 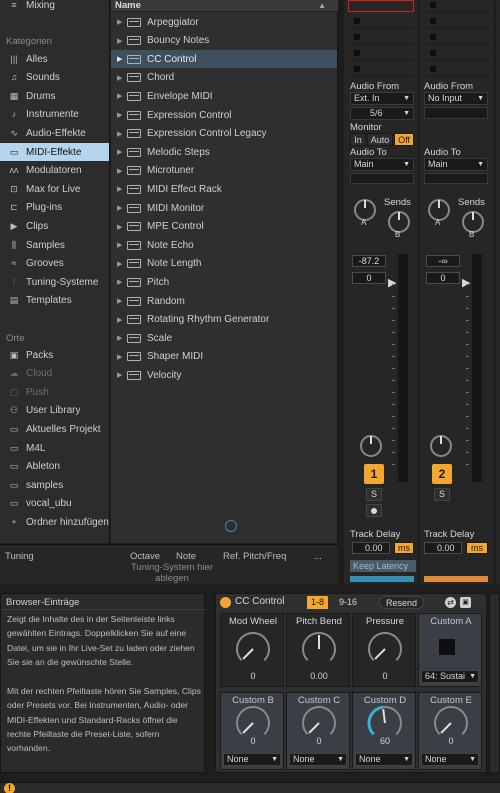 What do you see at coordinates (54, 485) in the screenshot?
I see `sidebar-item-samples: ▭ samples` at bounding box center [54, 485].